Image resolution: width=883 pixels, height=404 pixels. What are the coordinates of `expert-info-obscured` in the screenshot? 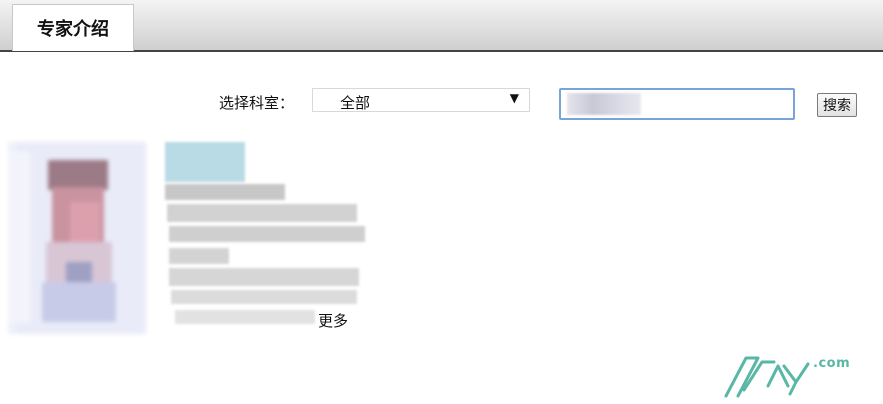 It's located at (267, 235).